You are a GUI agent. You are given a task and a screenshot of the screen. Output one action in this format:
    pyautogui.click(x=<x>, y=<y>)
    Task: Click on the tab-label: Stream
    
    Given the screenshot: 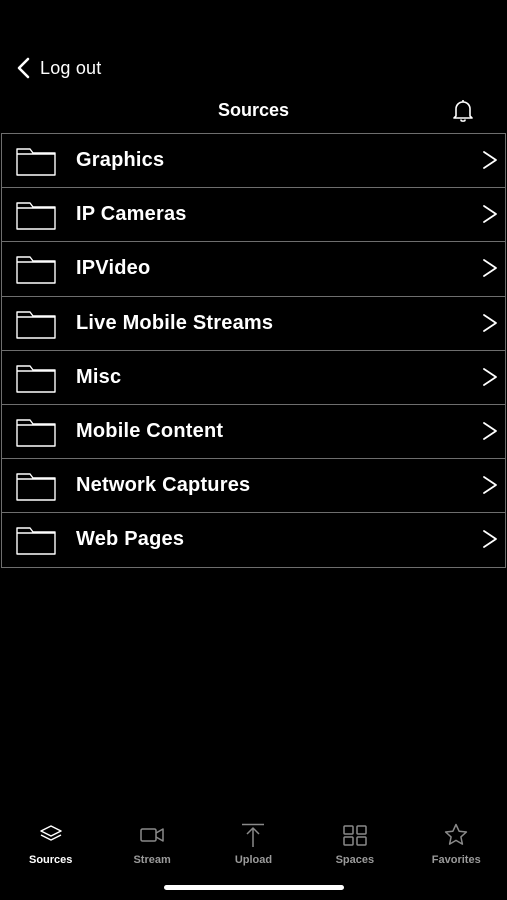 What is the action you would take?
    pyautogui.click(x=152, y=860)
    